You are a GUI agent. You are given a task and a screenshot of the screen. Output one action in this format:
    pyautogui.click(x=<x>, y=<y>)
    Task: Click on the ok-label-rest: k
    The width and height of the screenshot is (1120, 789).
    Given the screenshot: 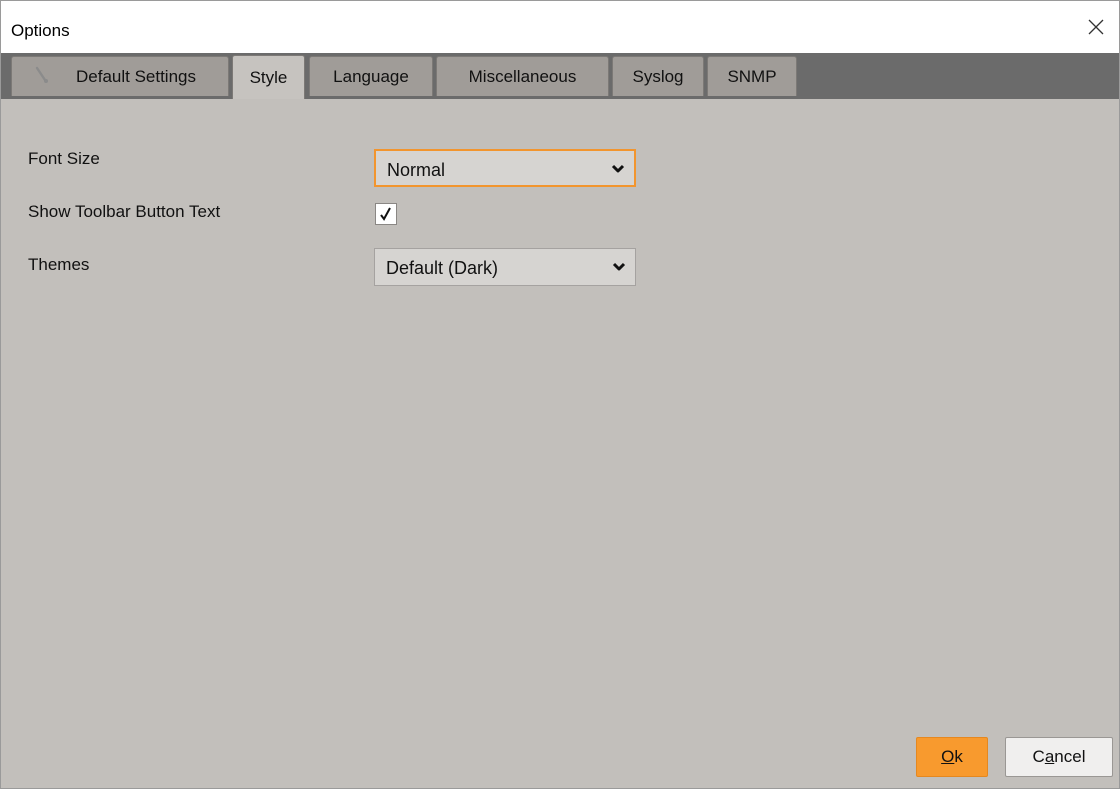 What is the action you would take?
    pyautogui.click(x=958, y=756)
    